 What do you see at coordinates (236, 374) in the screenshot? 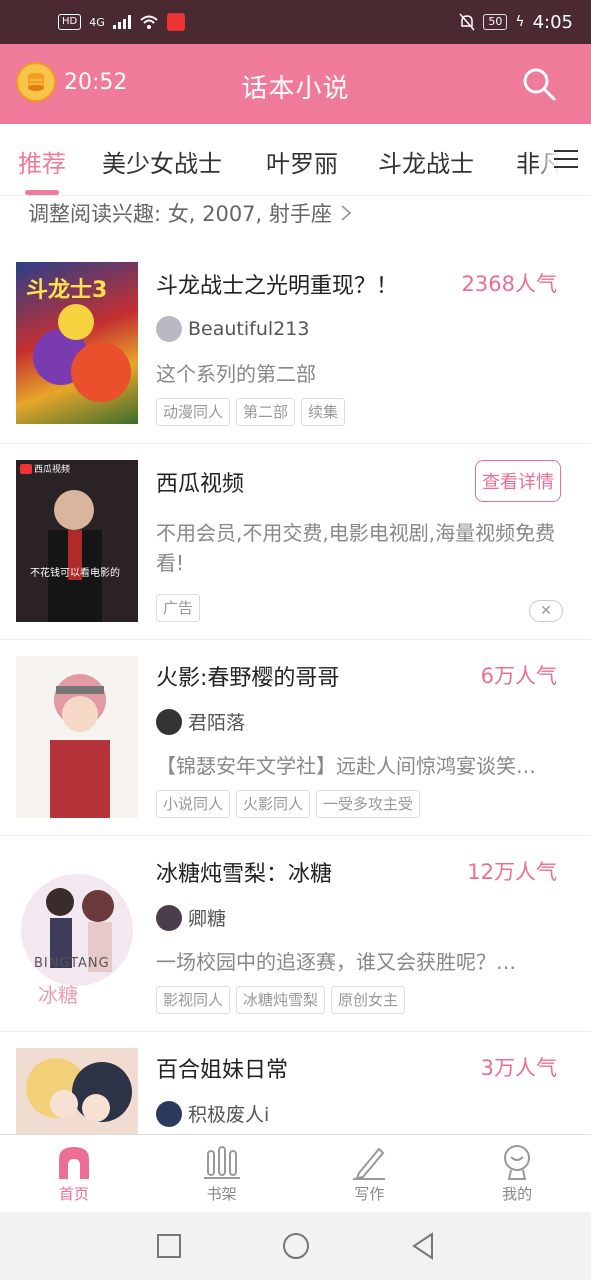
I see `story-description: 这个系列的第二部` at bounding box center [236, 374].